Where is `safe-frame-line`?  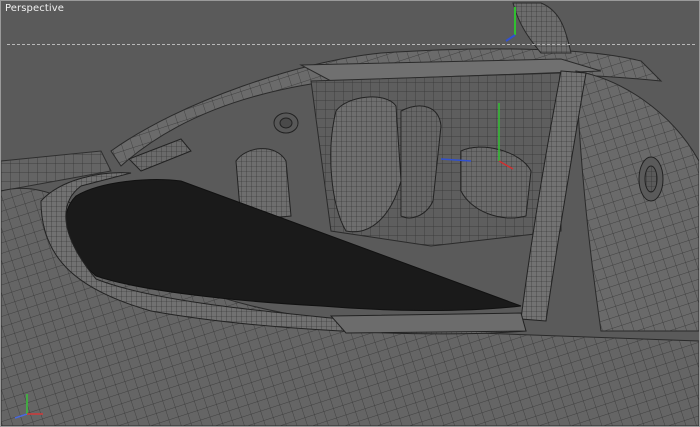
safe-frame-line is located at coordinates (351, 44).